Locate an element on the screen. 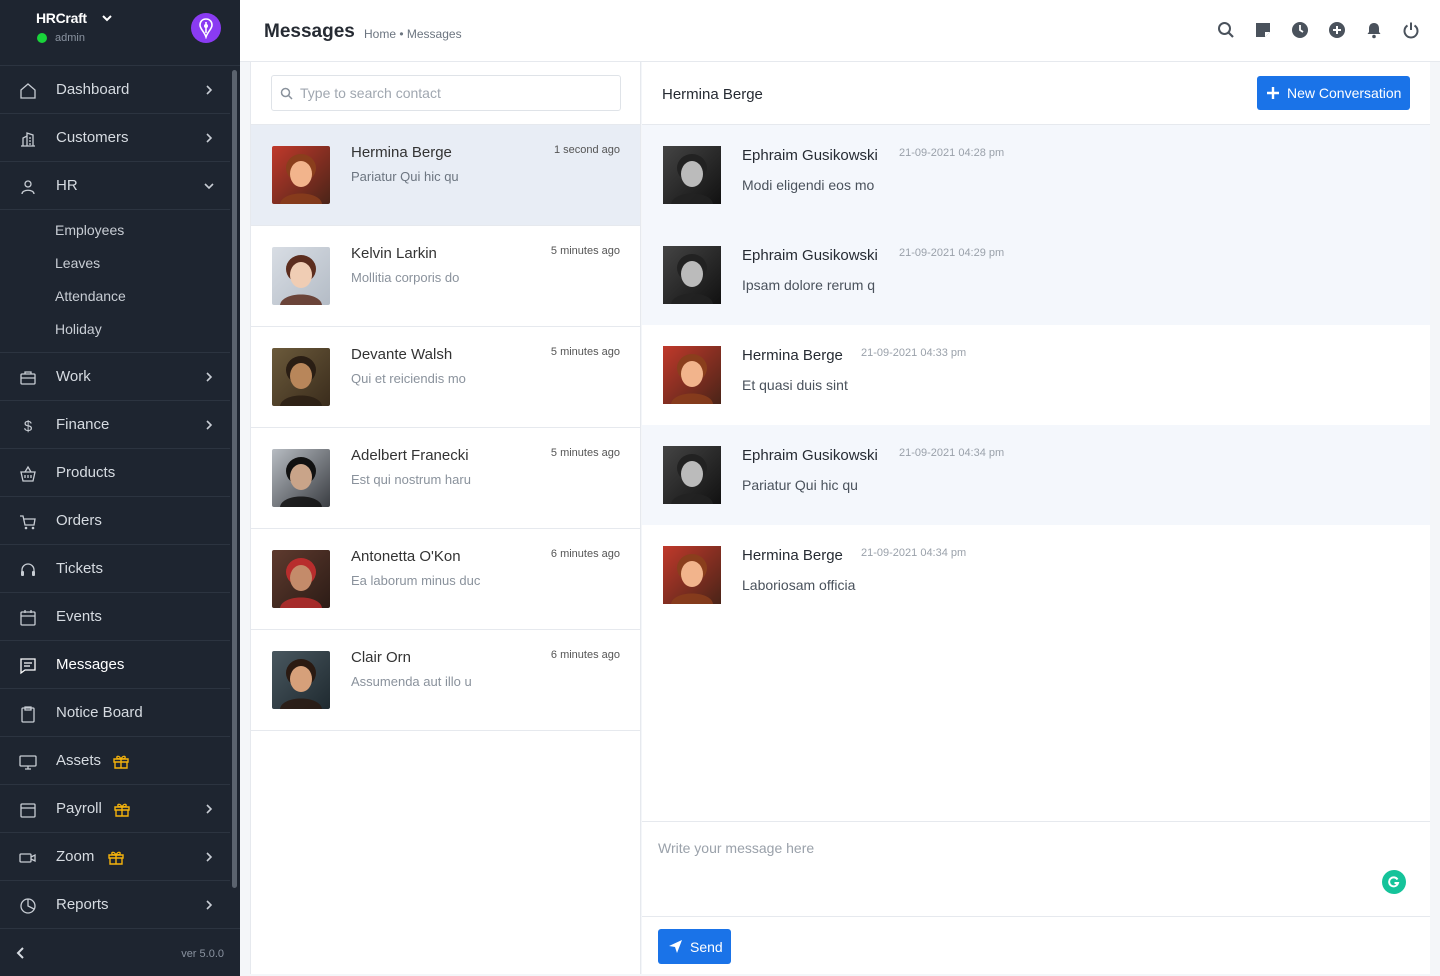 This screenshot has height=976, width=1440. message-sender: Ephraim Gusikowski is located at coordinates (810, 455).